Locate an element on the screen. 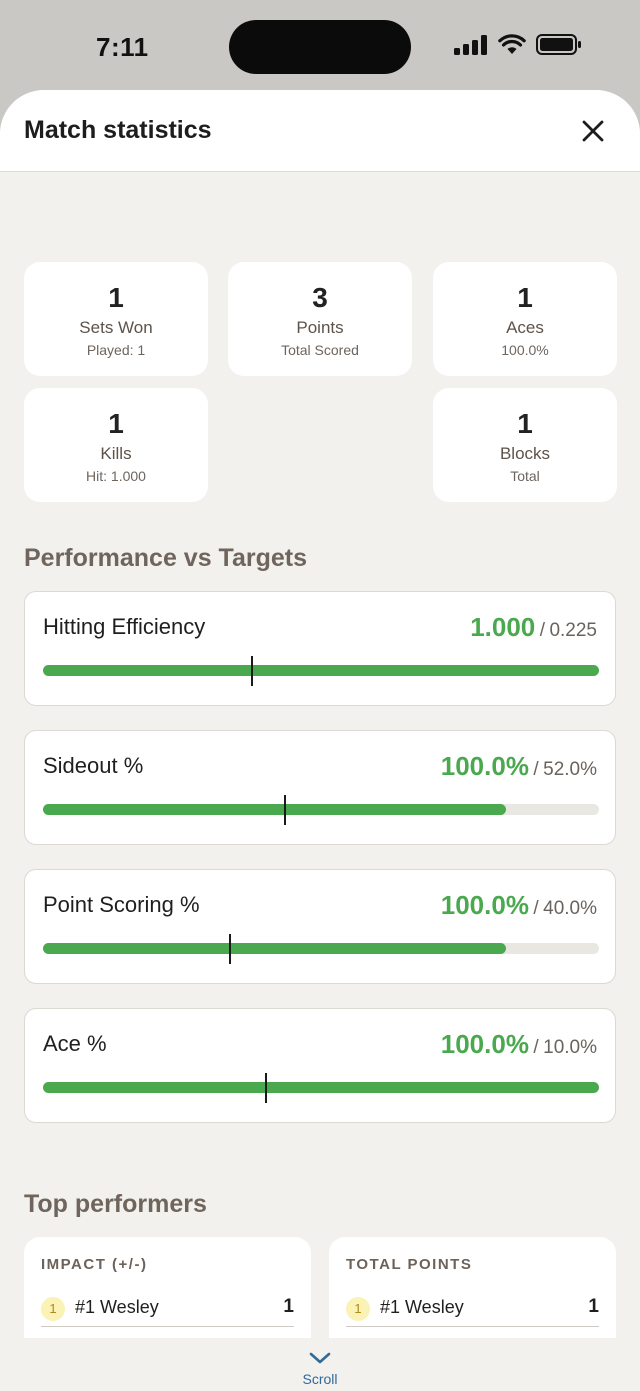 Image resolution: width=640 pixels, height=1391 pixels. cellular-signal-icon is located at coordinates (470, 44).